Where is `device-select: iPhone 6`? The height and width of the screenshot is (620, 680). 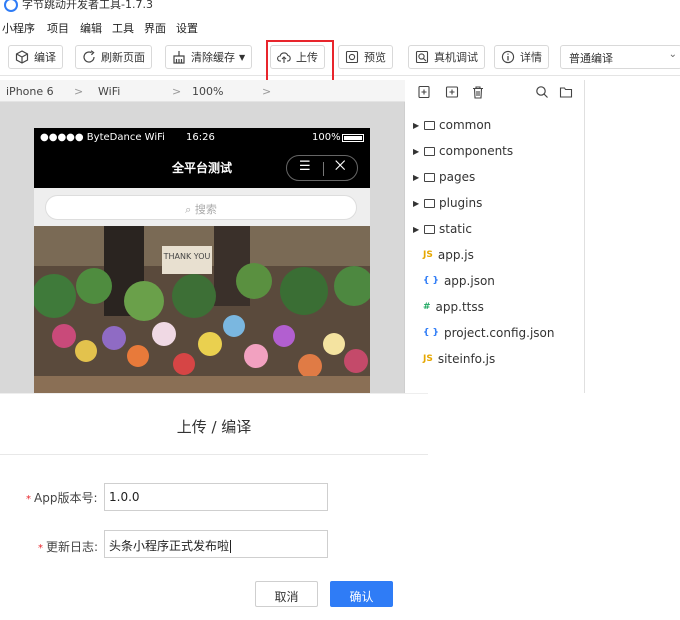 device-select: iPhone 6 is located at coordinates (30, 91).